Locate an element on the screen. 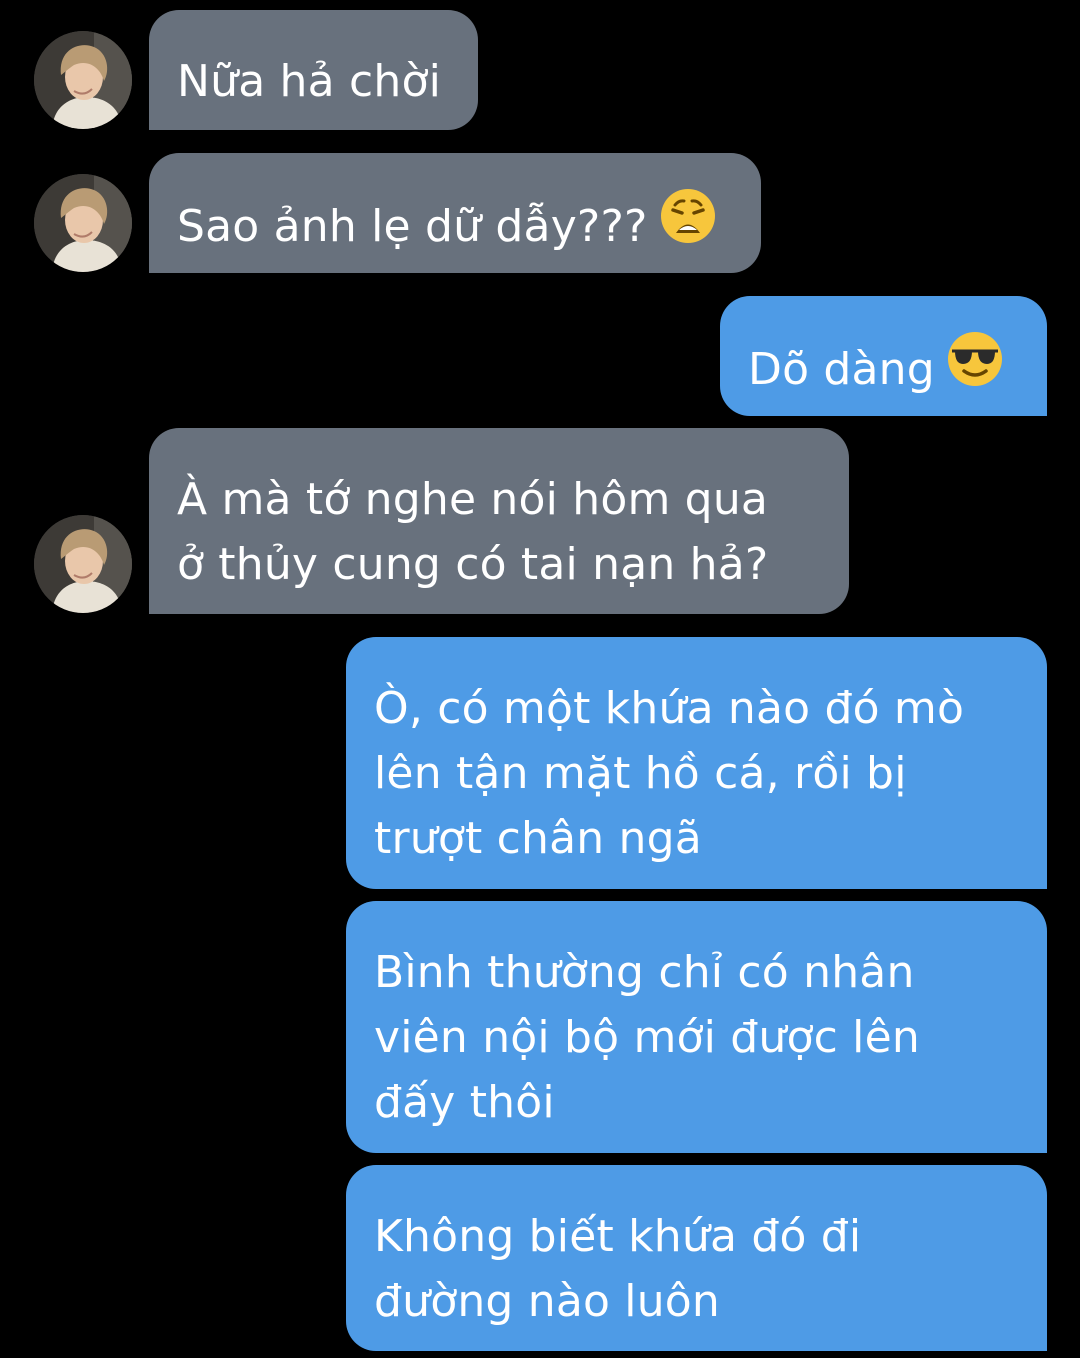  incoming-message-bubble: Sao ảnh lẹ dữ dẫy??? is located at coordinates (455, 213).